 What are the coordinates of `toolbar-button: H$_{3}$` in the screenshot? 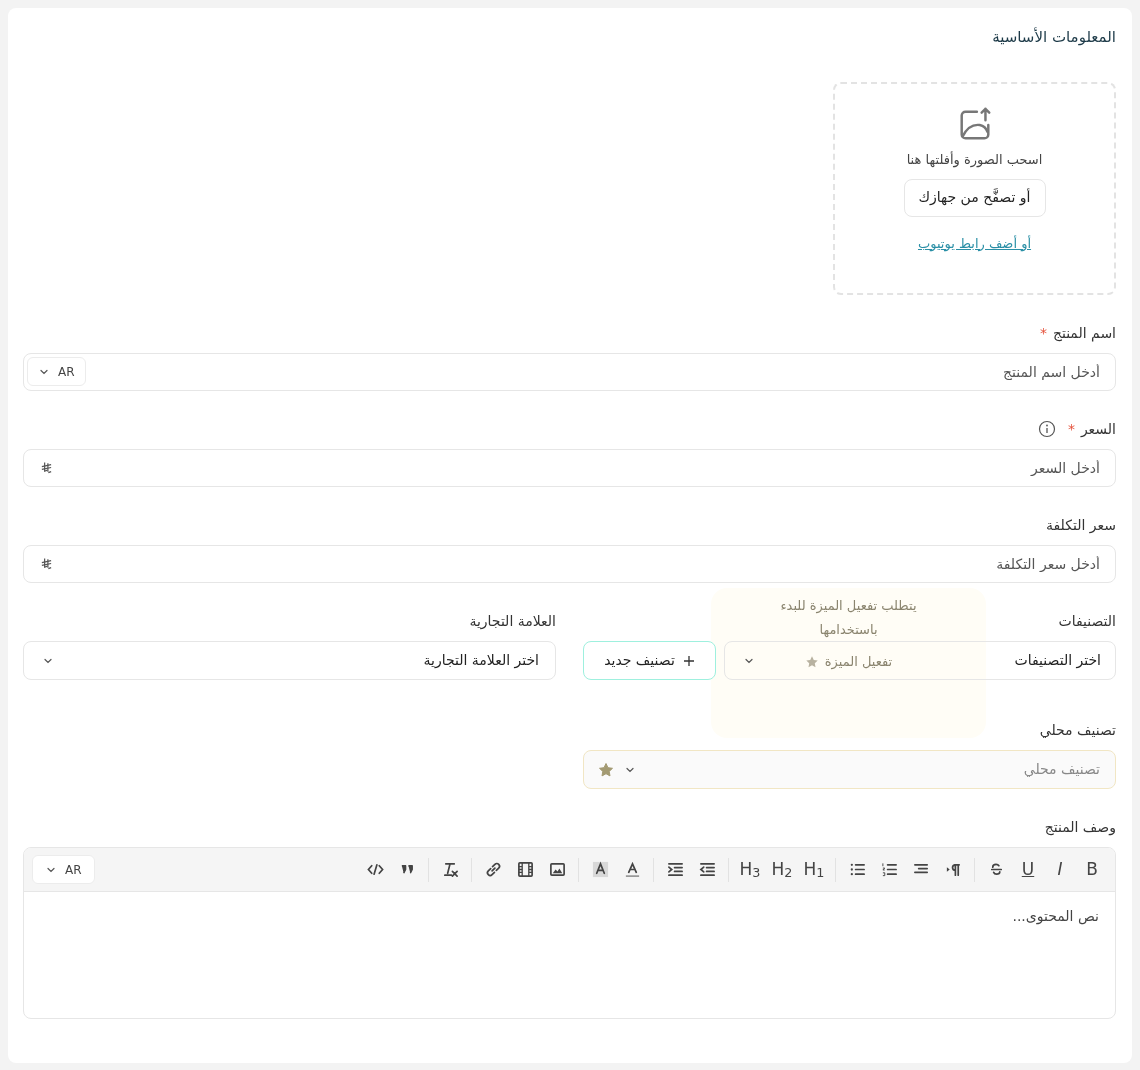 It's located at (750, 869).